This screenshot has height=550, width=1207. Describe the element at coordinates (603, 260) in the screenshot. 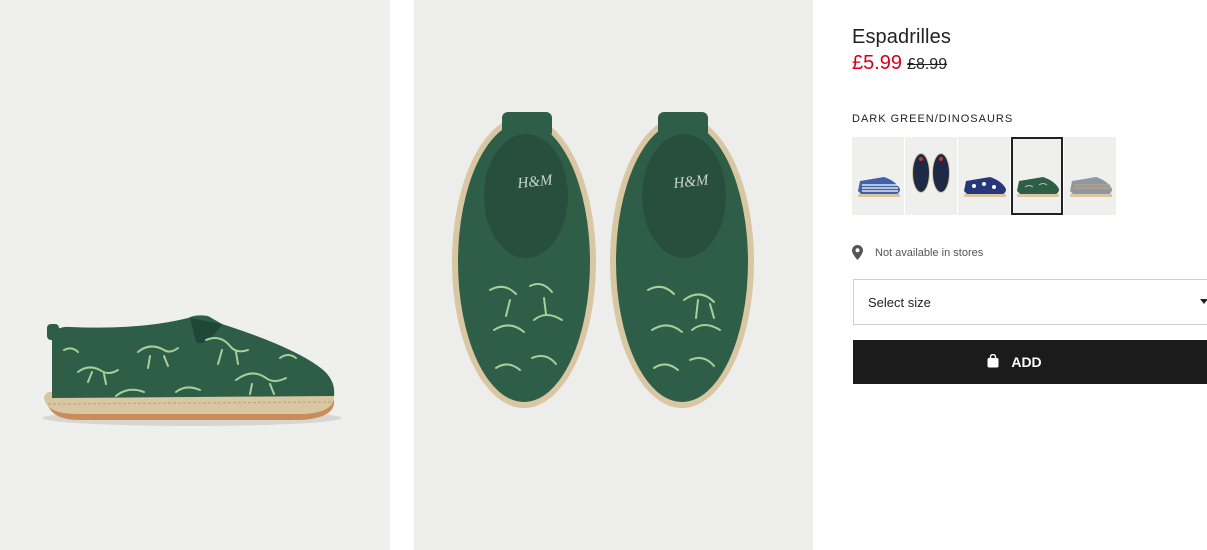

I see `espadrille-top-view: H&M H&M` at that location.